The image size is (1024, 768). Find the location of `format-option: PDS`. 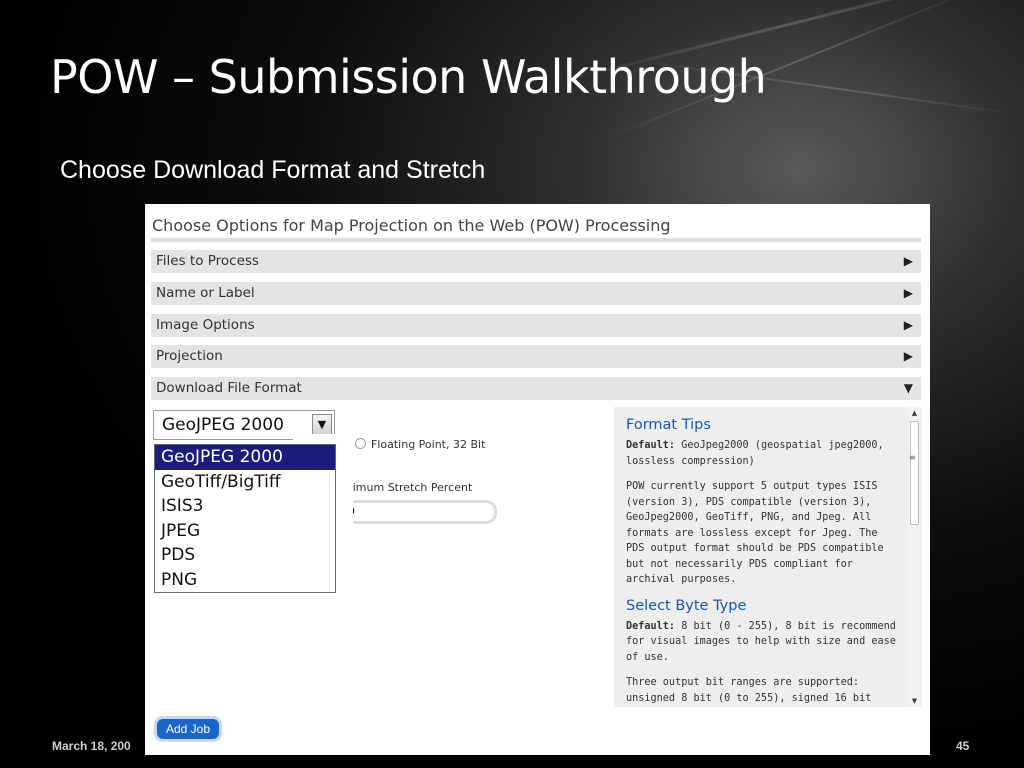

format-option: PDS is located at coordinates (245, 555).